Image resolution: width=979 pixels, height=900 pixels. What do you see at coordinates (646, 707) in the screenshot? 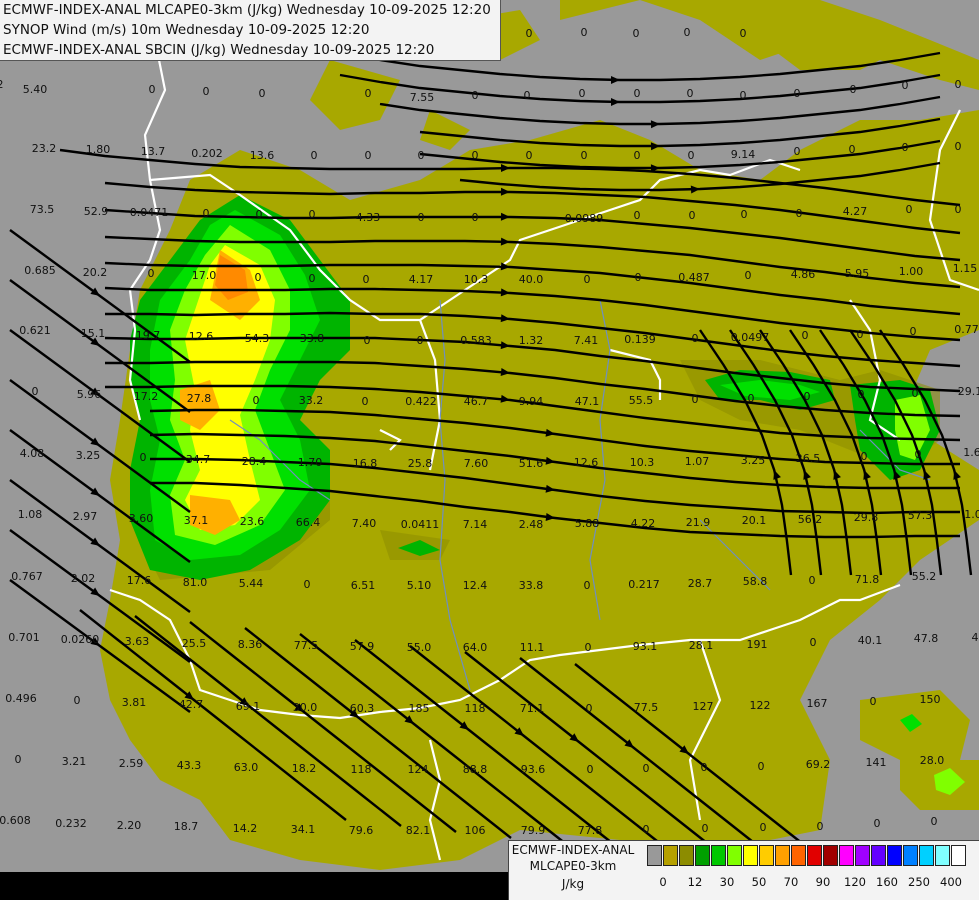
I see `cape-value-label: 77.5` at bounding box center [646, 707].